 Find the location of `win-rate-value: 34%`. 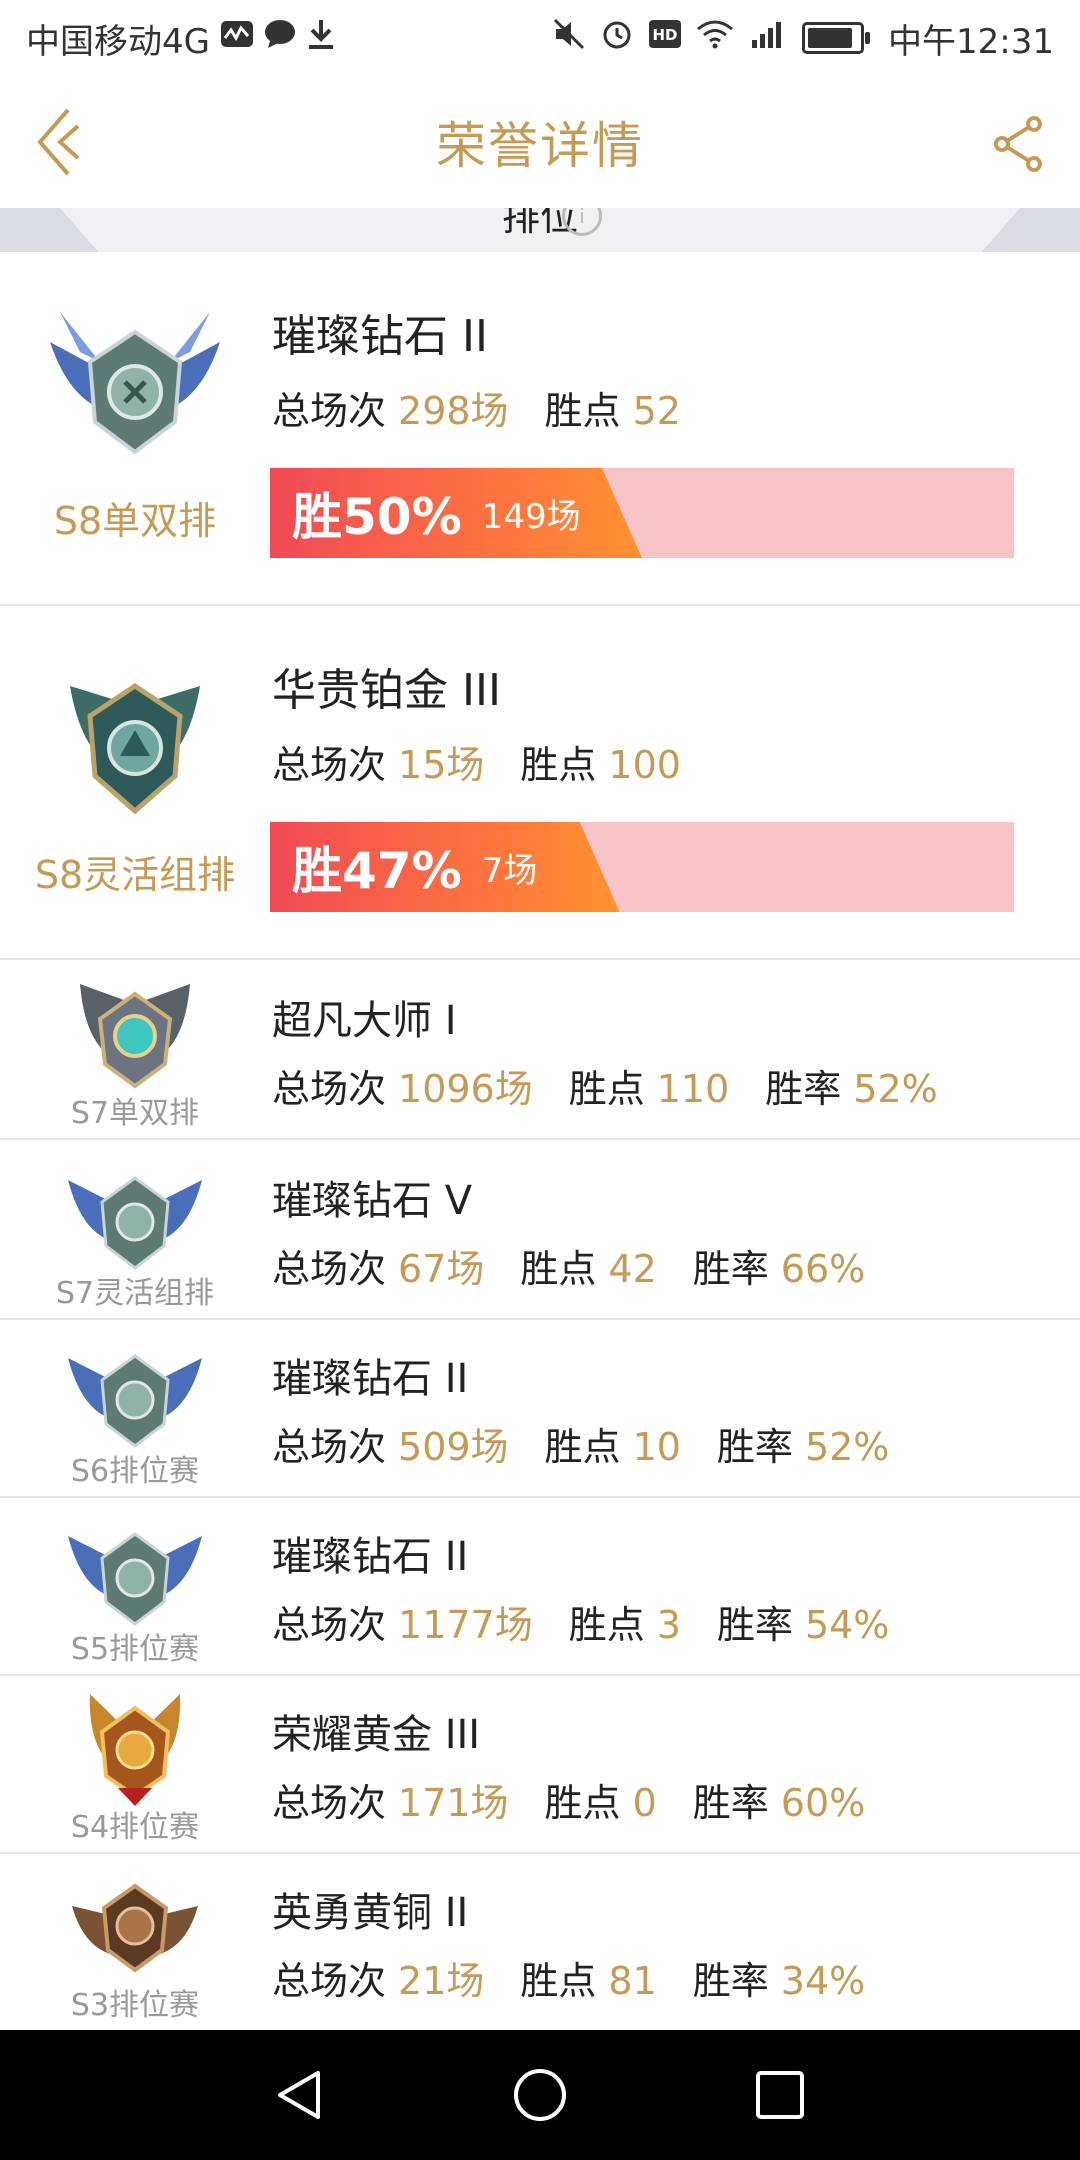

win-rate-value: 34% is located at coordinates (823, 1981).